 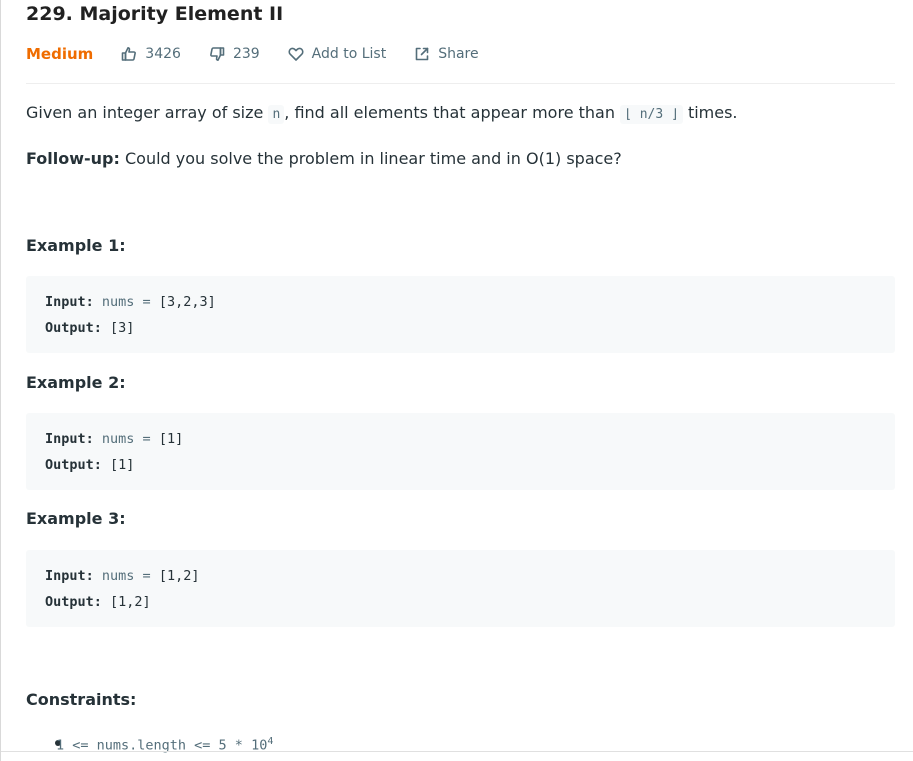 I want to click on example-code-block: Input: nums = [1] Output: [1], so click(x=460, y=451).